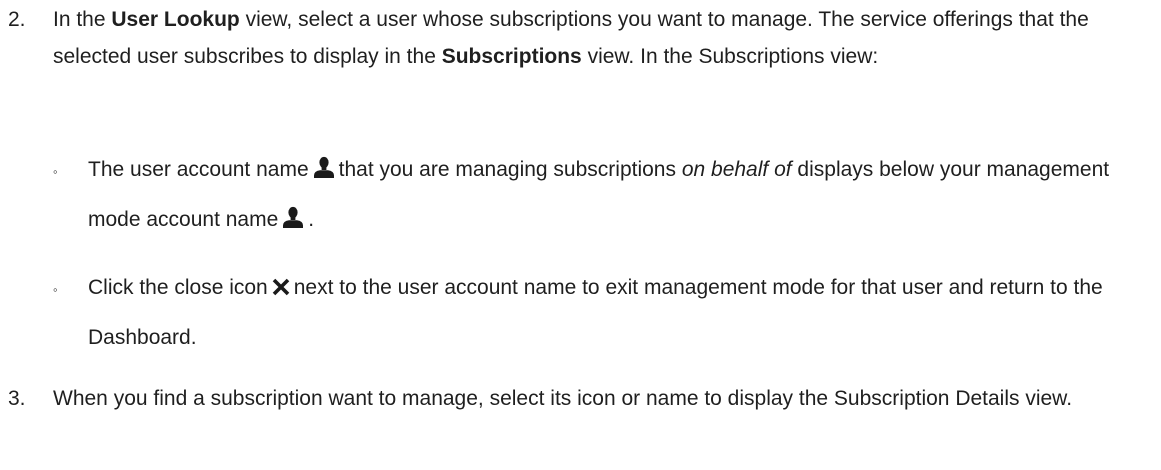  Describe the element at coordinates (281, 287) in the screenshot. I see `close-icon` at that location.